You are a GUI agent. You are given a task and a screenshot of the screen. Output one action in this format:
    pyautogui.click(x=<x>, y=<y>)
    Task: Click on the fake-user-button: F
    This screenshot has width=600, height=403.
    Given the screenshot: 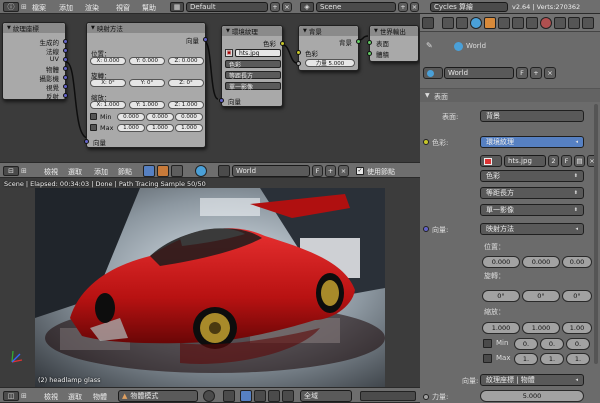 What is the action you would take?
    pyautogui.click(x=317, y=171)
    